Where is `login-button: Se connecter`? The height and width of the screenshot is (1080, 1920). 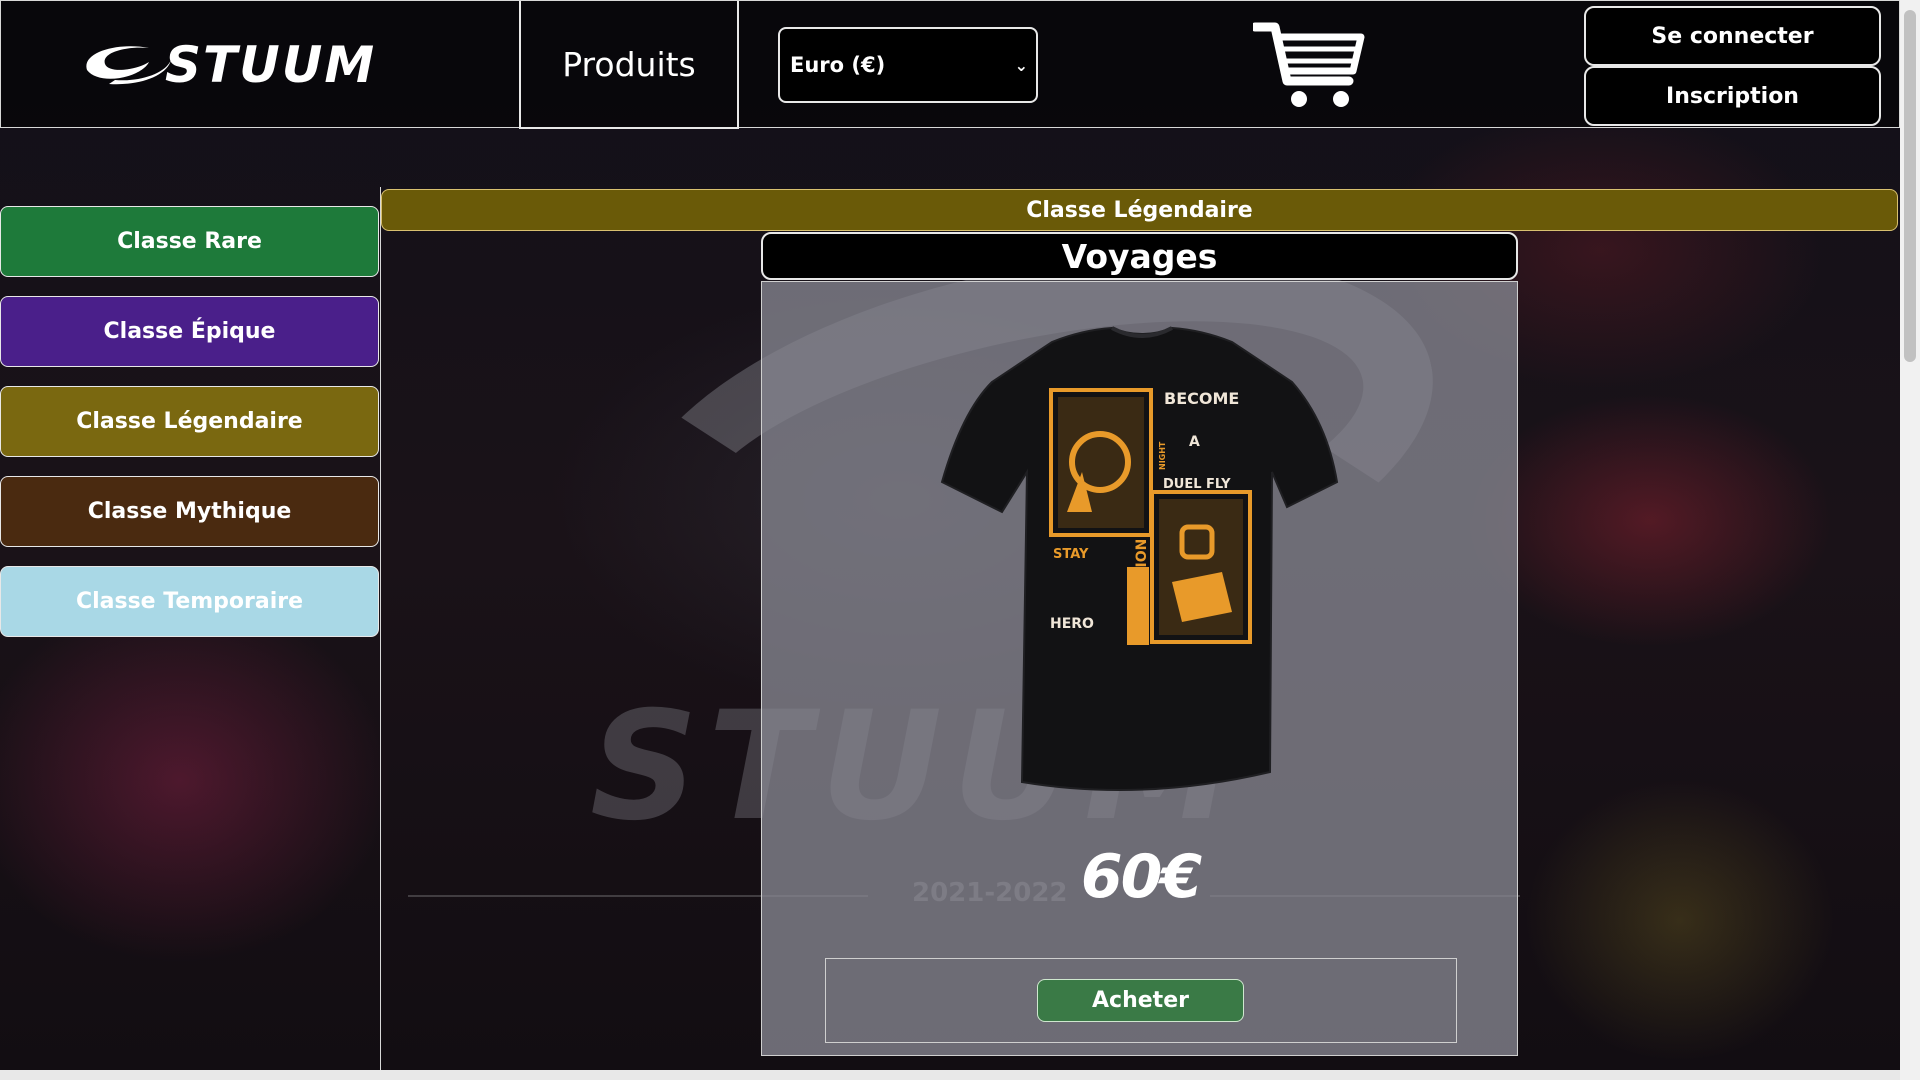 login-button: Se connecter is located at coordinates (1732, 36).